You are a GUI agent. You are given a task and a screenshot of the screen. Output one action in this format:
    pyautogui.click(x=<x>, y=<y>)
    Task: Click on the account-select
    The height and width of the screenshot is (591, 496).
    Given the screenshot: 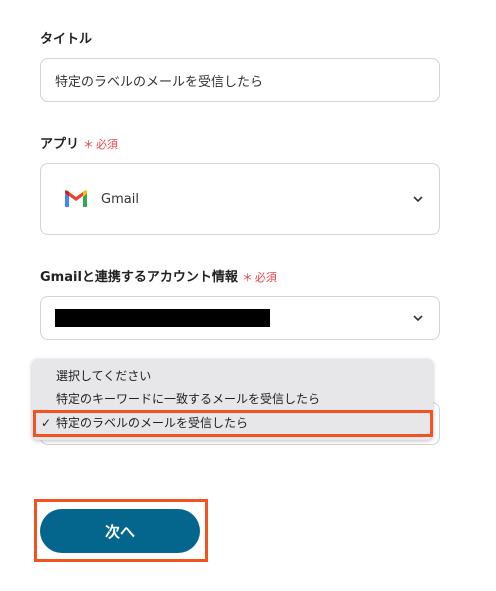 What is the action you would take?
    pyautogui.click(x=240, y=318)
    